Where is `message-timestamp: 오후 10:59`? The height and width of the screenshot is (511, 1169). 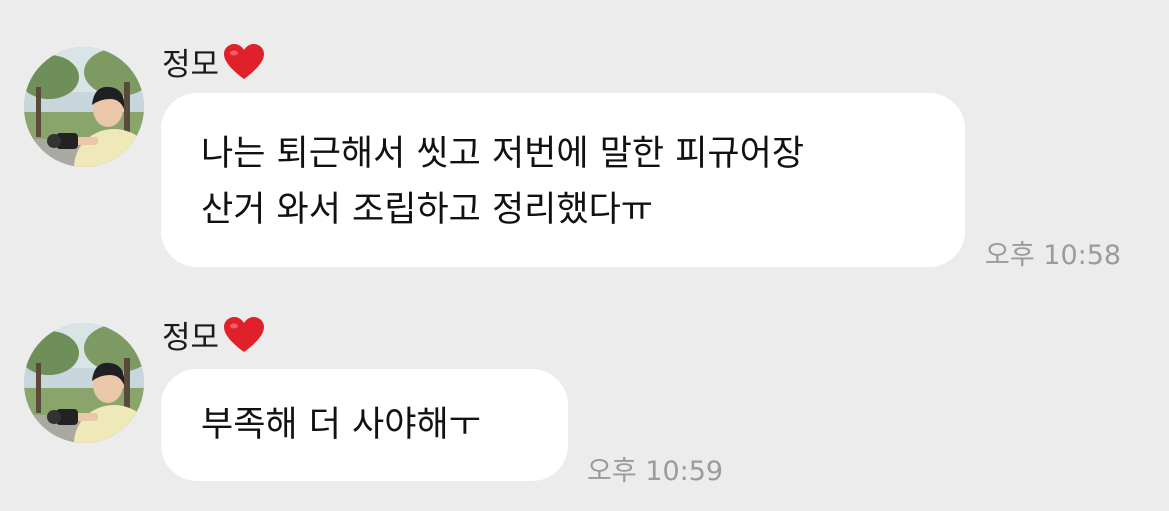
message-timestamp: 오후 10:59 is located at coordinates (655, 471).